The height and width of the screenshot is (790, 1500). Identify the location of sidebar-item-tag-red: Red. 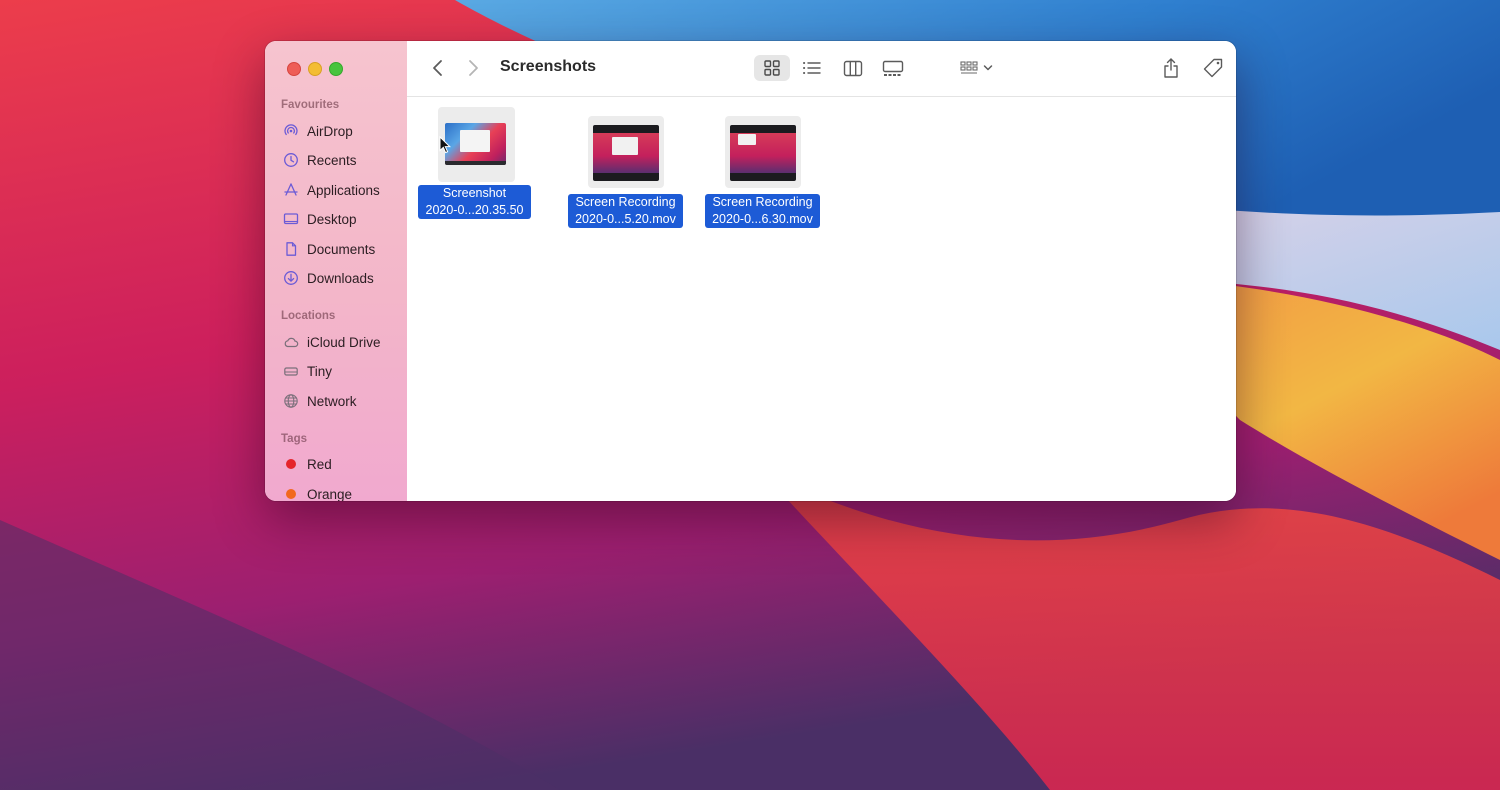
(342, 464).